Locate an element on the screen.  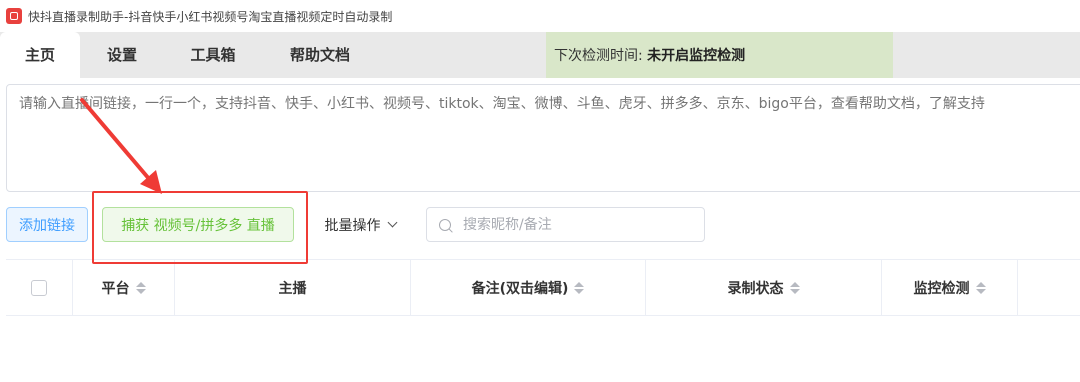
app-logo-icon is located at coordinates (14, 16).